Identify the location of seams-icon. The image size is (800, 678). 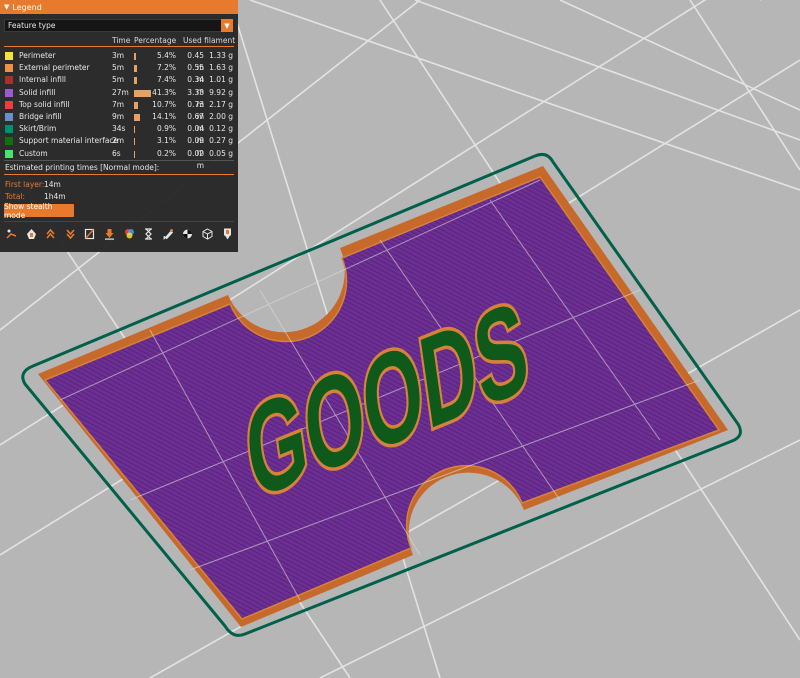
(89, 234).